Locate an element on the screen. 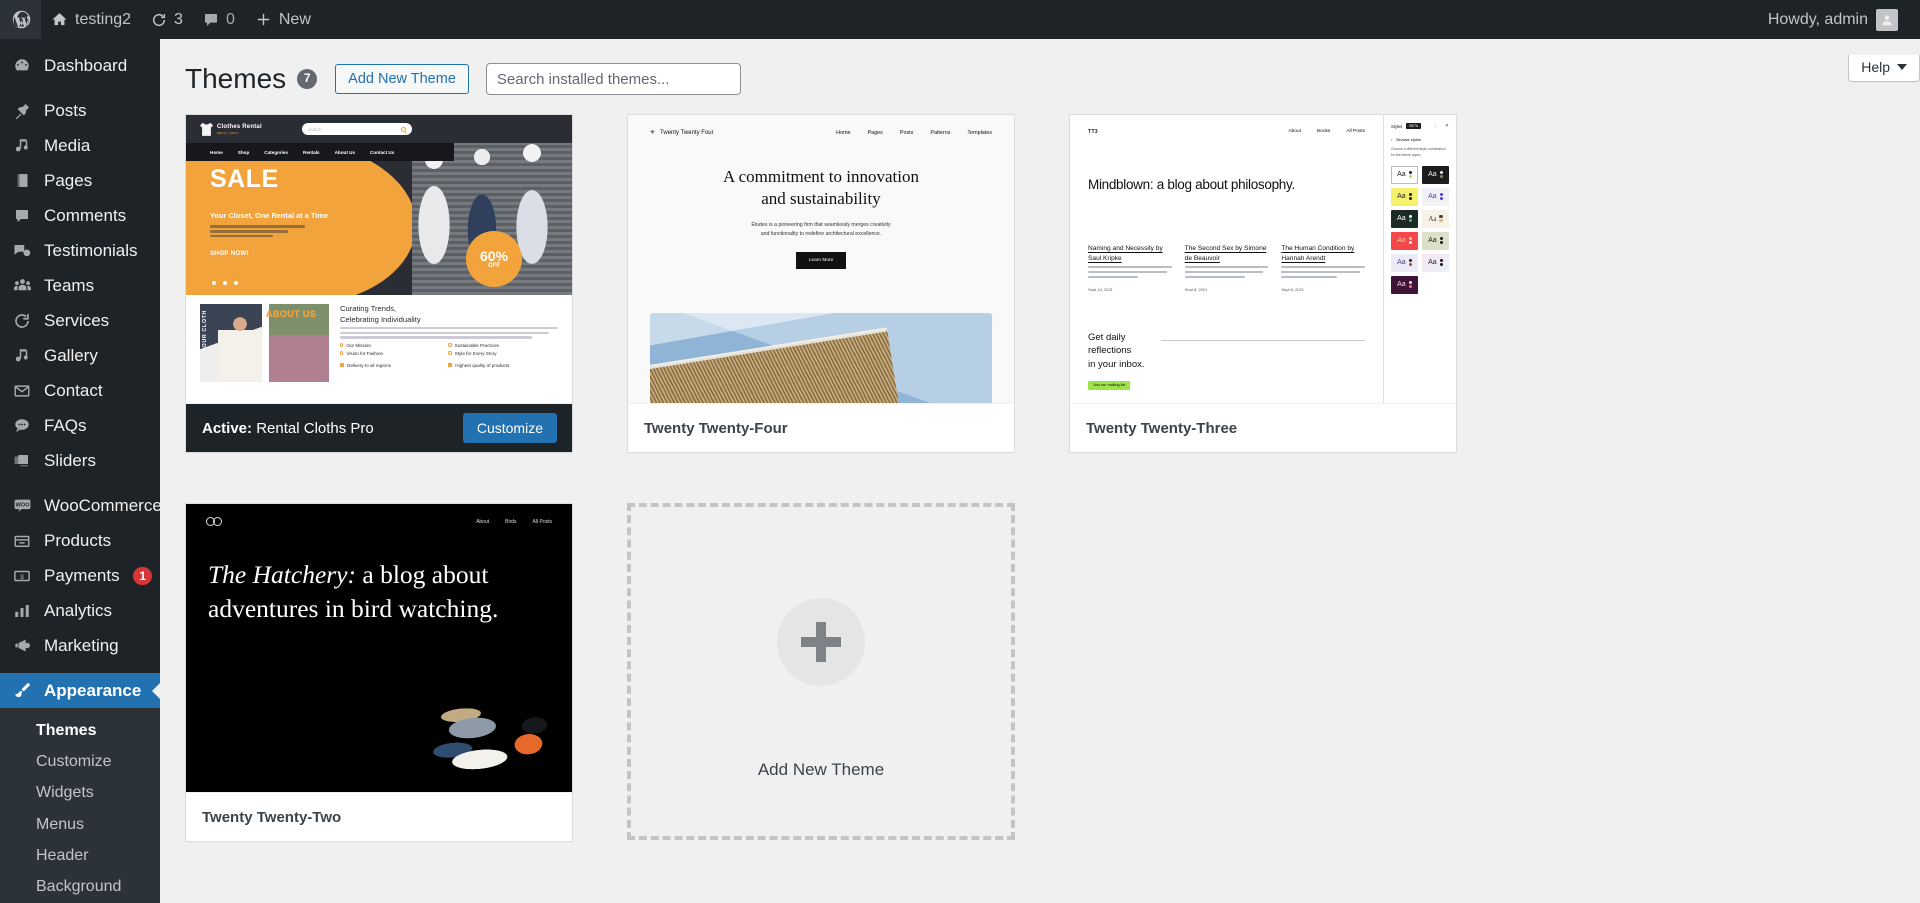  sidebar-item-marketing: Marketing is located at coordinates (80, 645).